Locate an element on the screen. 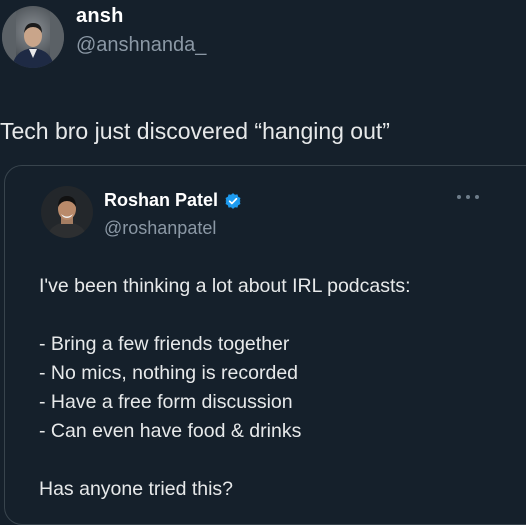  author-avatar is located at coordinates (33, 37).